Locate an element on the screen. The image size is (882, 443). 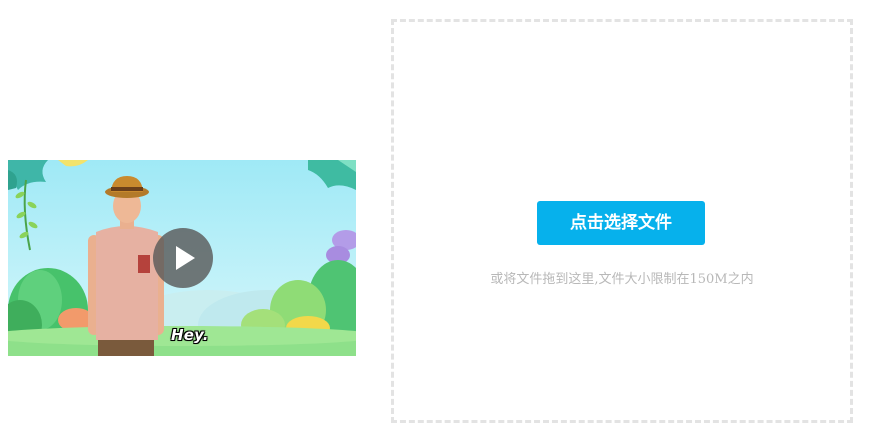
play-icon is located at coordinates (185, 258).